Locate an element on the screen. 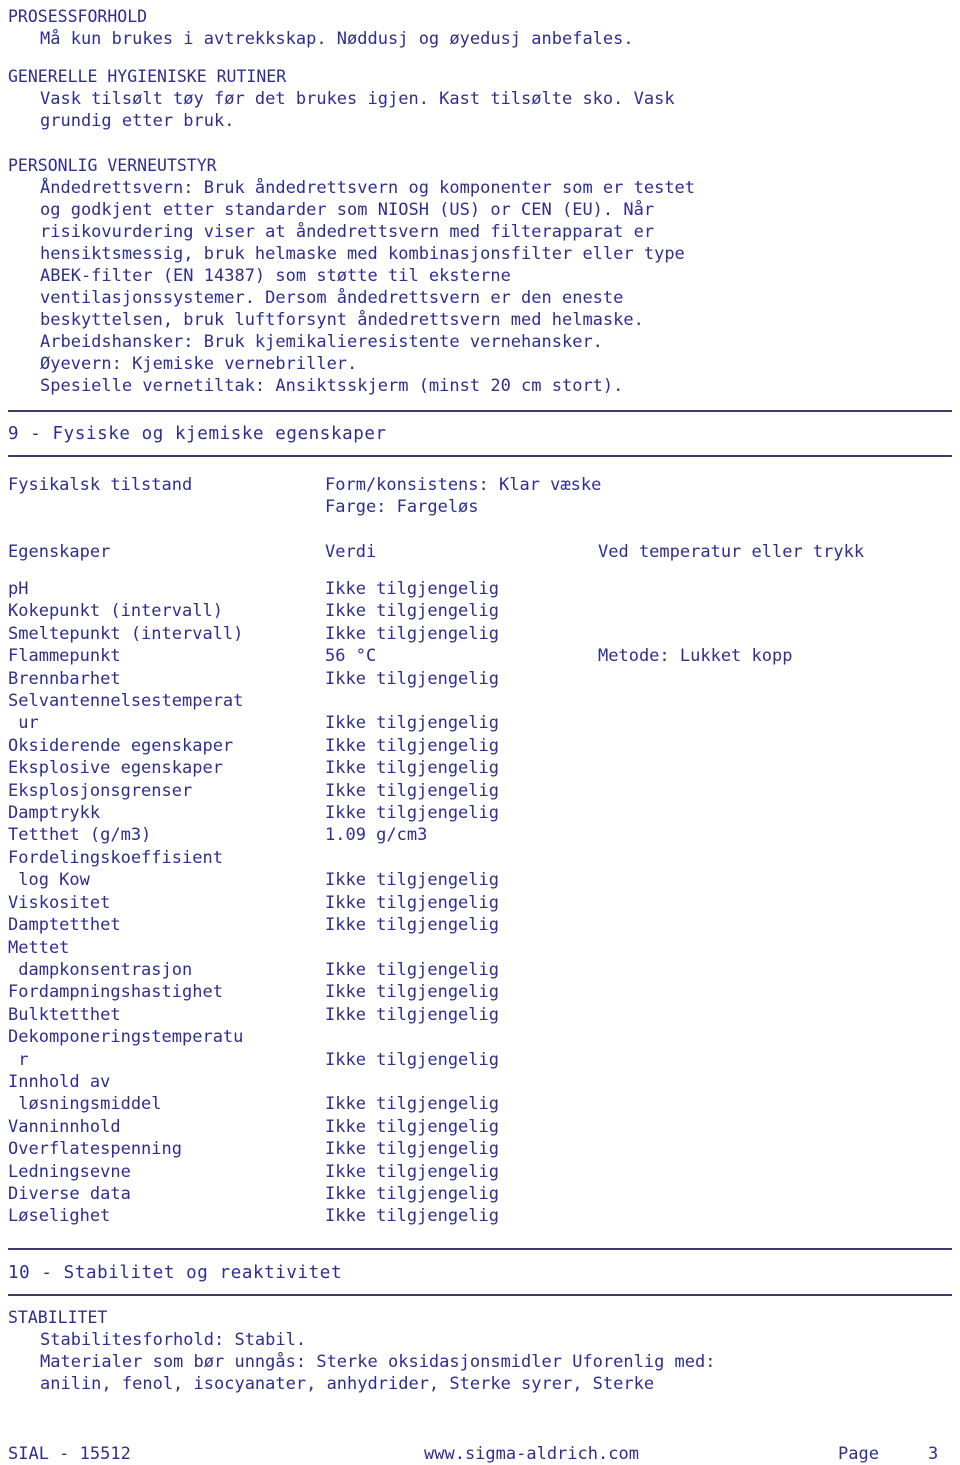 Image resolution: width=960 pixels, height=1465 pixels. table-row: Innhold av is located at coordinates (480, 1082).